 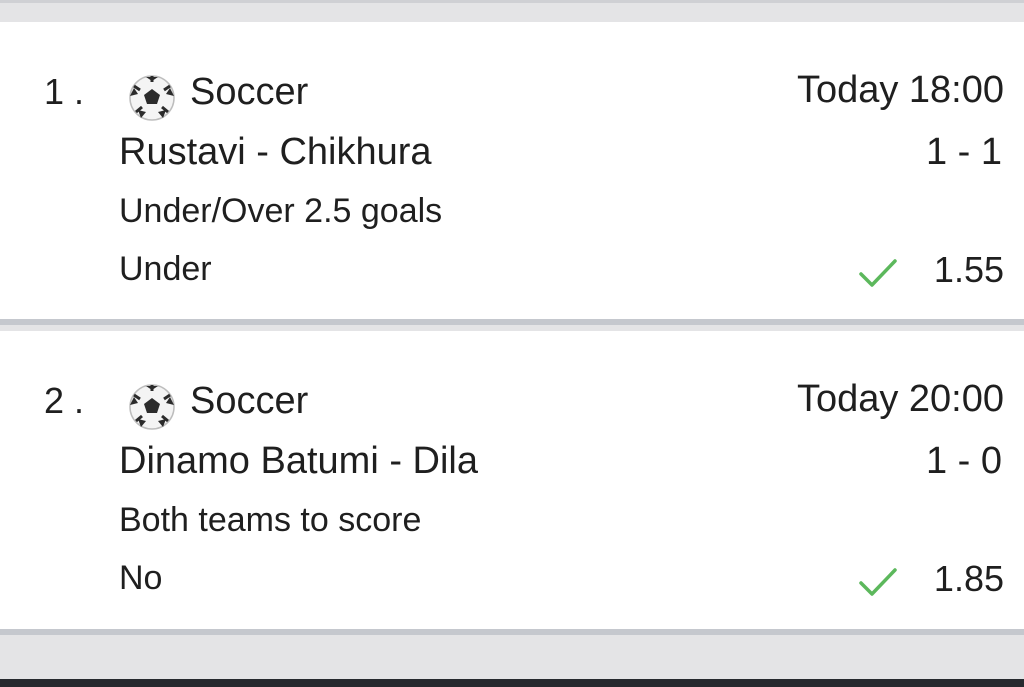 What do you see at coordinates (963, 461) in the screenshot?
I see `match-score: 1 - 0` at bounding box center [963, 461].